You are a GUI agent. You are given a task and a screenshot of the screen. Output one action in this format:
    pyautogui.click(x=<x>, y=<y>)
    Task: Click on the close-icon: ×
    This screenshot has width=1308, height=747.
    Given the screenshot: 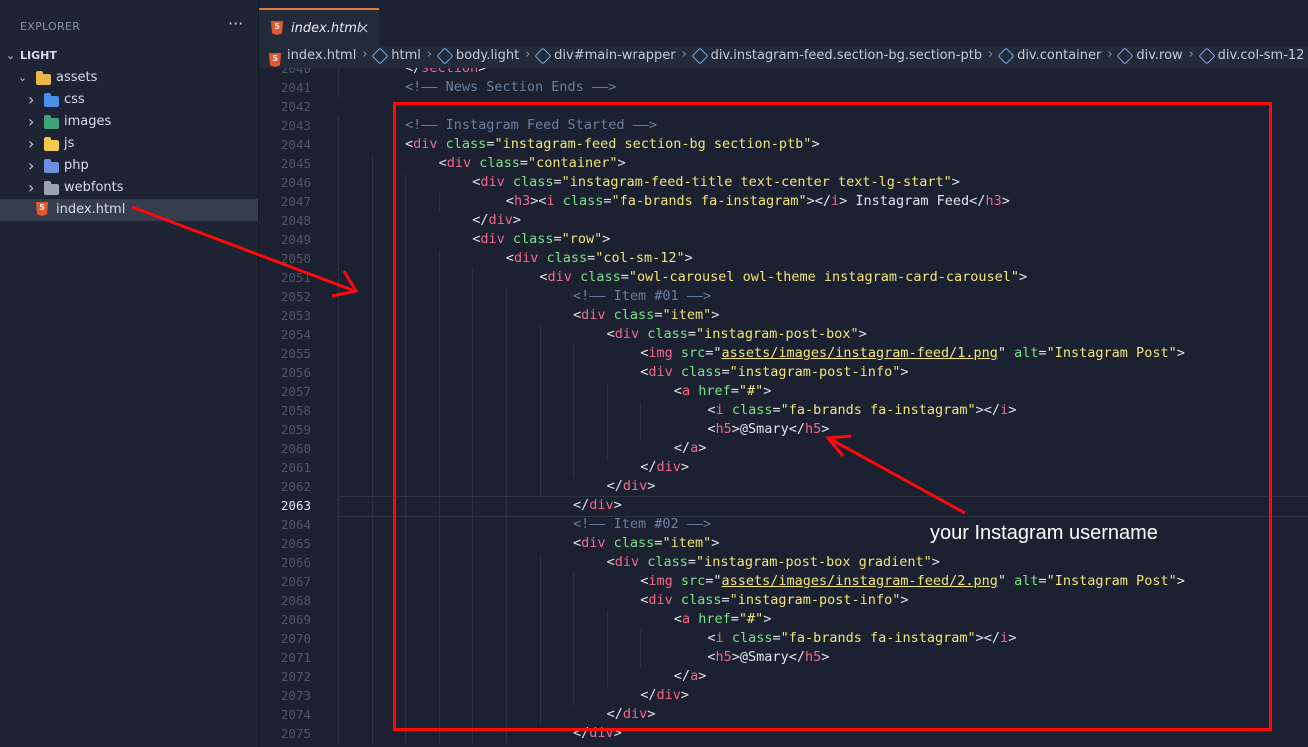 What is the action you would take?
    pyautogui.click(x=363, y=28)
    